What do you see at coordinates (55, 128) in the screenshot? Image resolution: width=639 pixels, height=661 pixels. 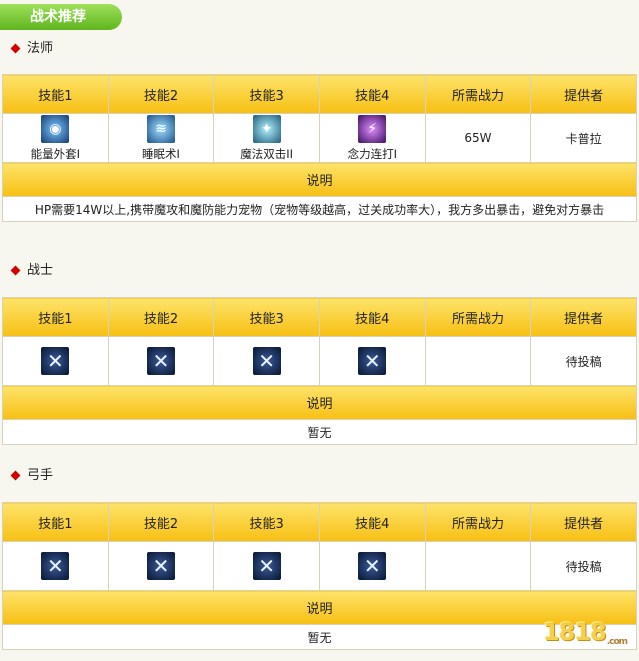 I see `energy-coat-icon: ◉` at bounding box center [55, 128].